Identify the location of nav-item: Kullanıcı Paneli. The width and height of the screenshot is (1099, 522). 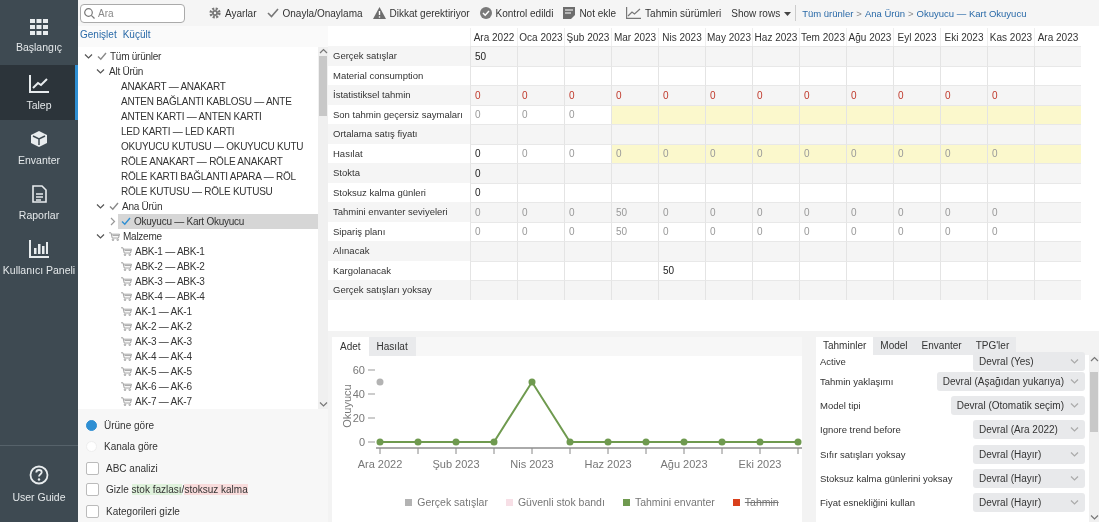
(39, 257).